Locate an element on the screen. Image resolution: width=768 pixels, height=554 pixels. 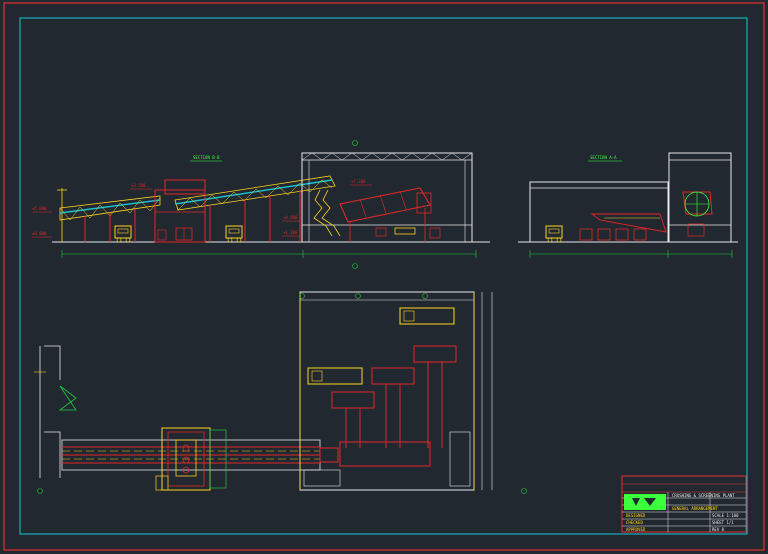
title-block-row: SHEET 1/1 is located at coordinates (723, 522).